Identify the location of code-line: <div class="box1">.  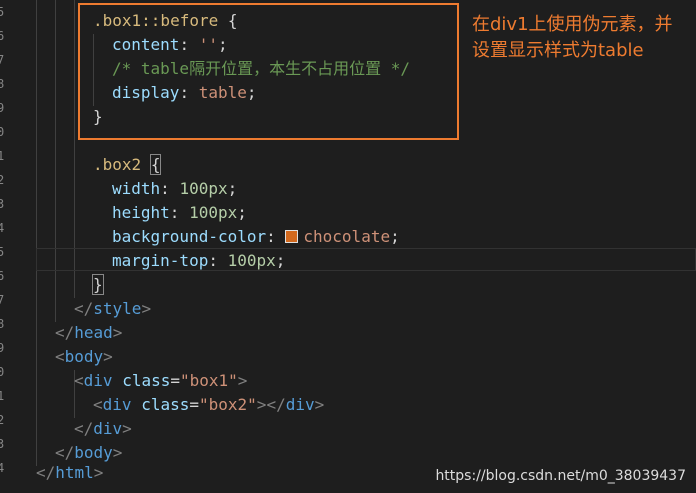
(161, 380).